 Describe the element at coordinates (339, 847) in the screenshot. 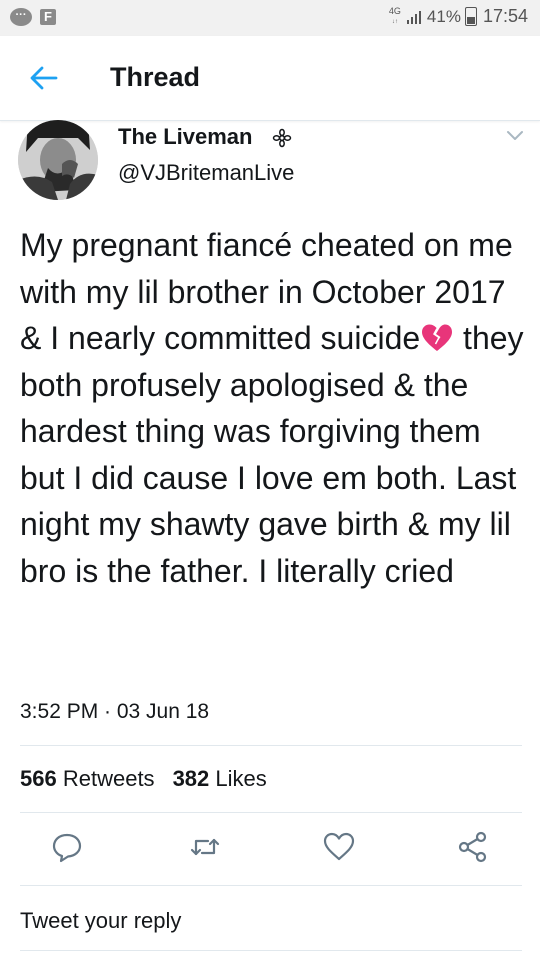

I see `like-icon` at that location.